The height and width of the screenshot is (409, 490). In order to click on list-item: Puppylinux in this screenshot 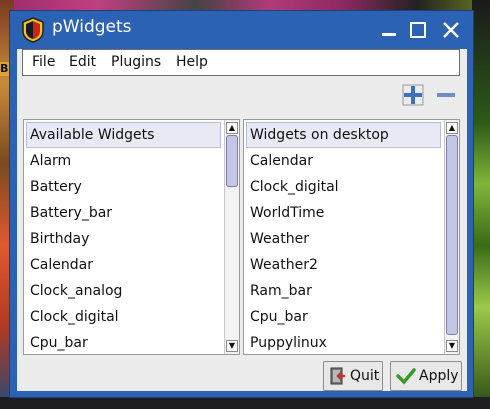, I will do `click(288, 343)`.